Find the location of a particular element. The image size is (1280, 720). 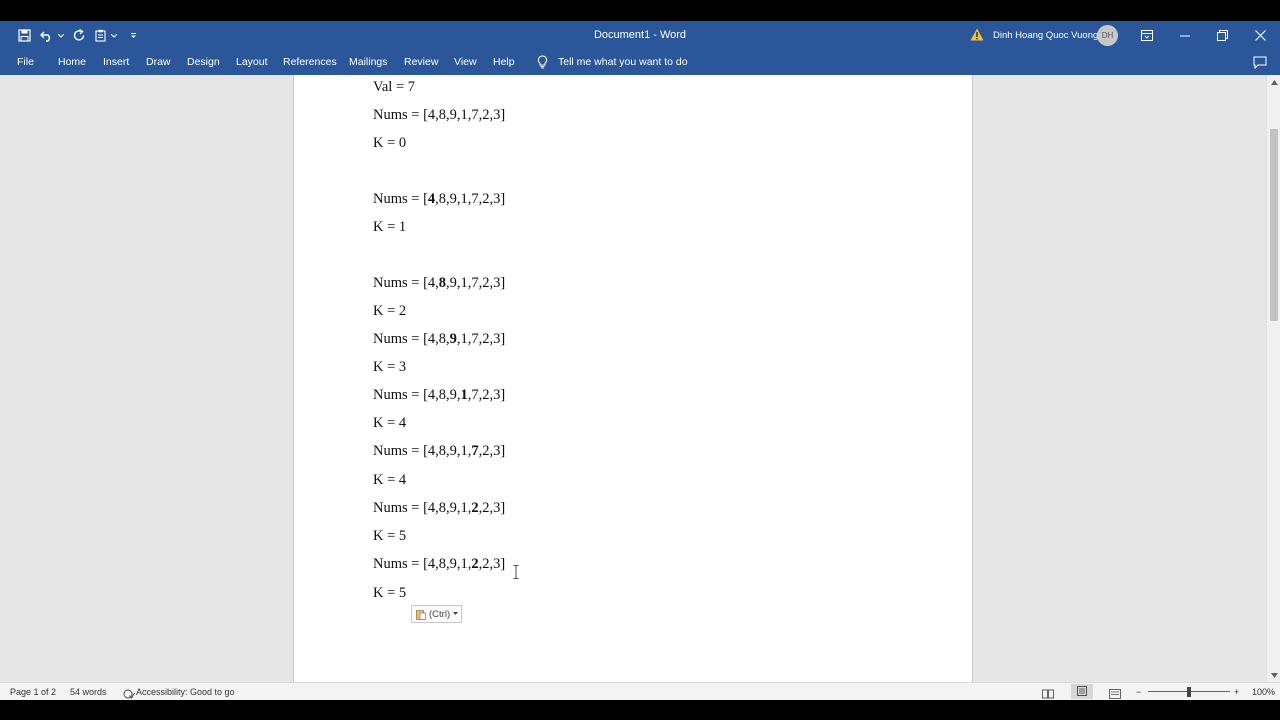

document-title: Document1 - Word is located at coordinates (640, 35).